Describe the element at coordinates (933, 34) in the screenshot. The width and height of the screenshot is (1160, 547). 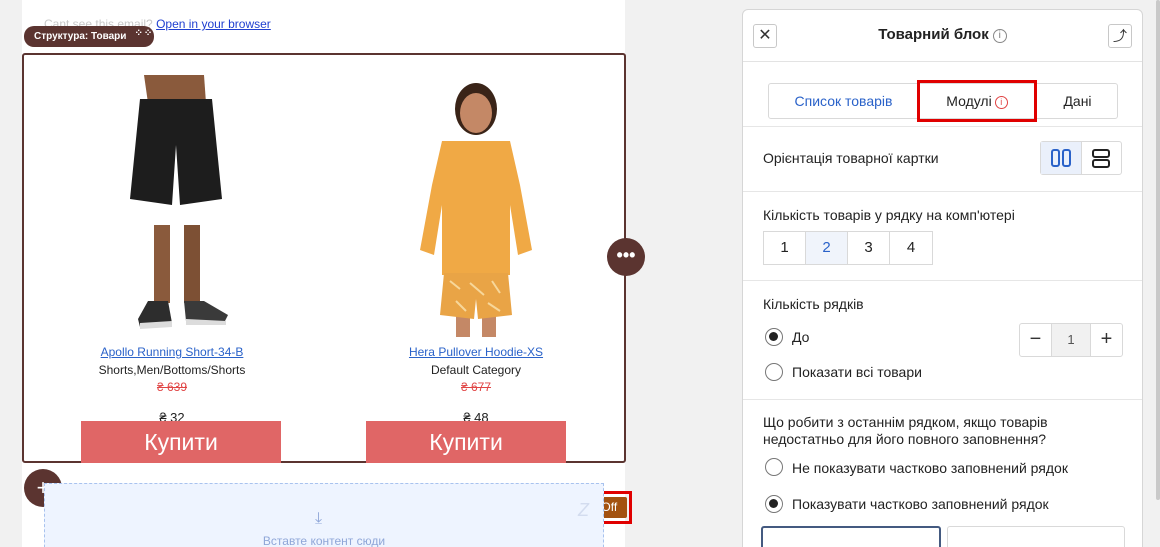
I see `panel-title-text: Товарний блок` at that location.